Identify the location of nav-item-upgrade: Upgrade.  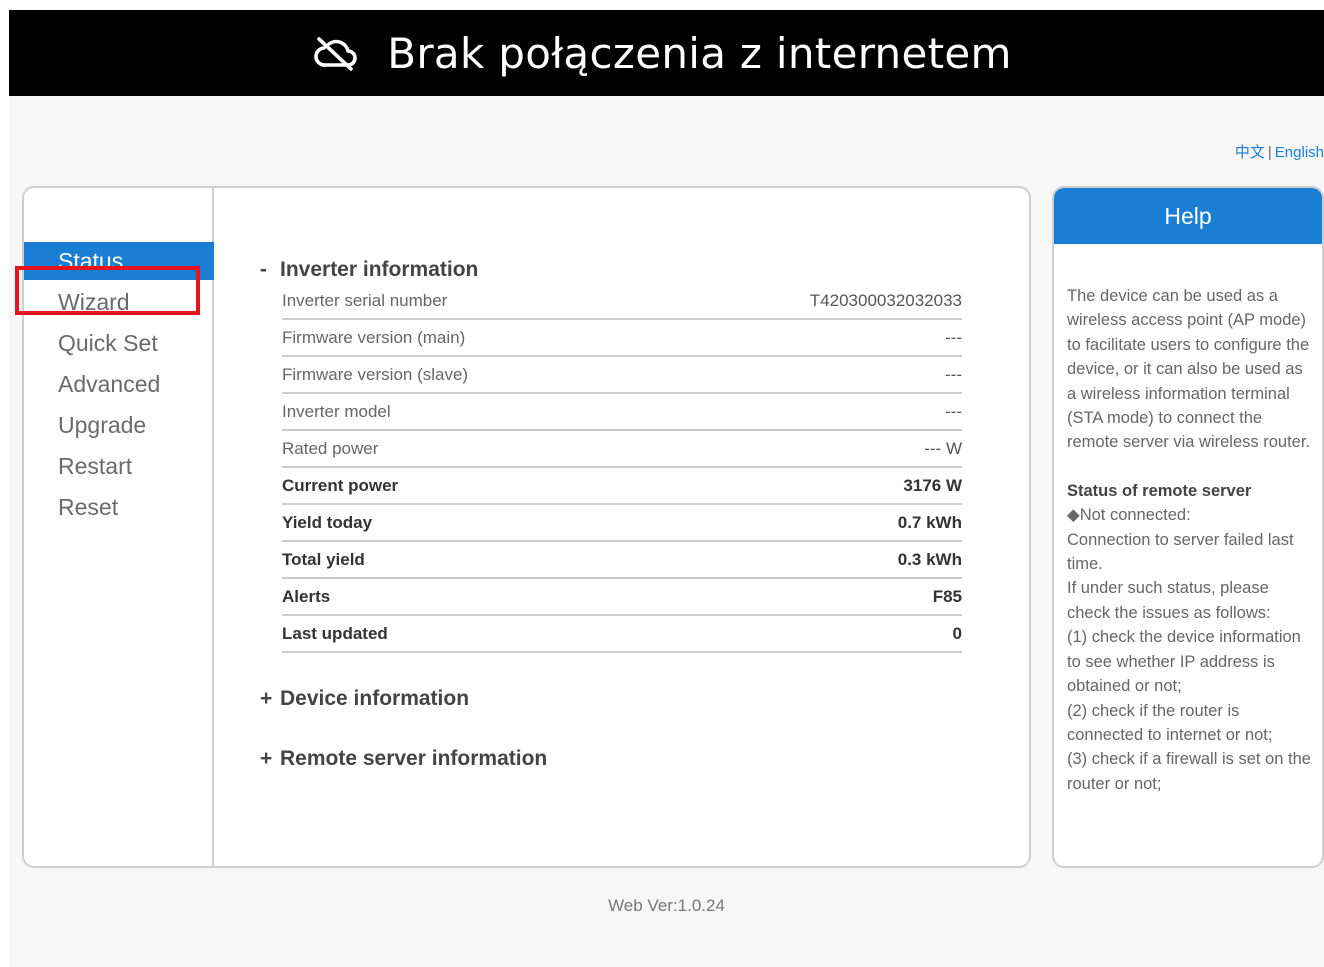
(119, 425).